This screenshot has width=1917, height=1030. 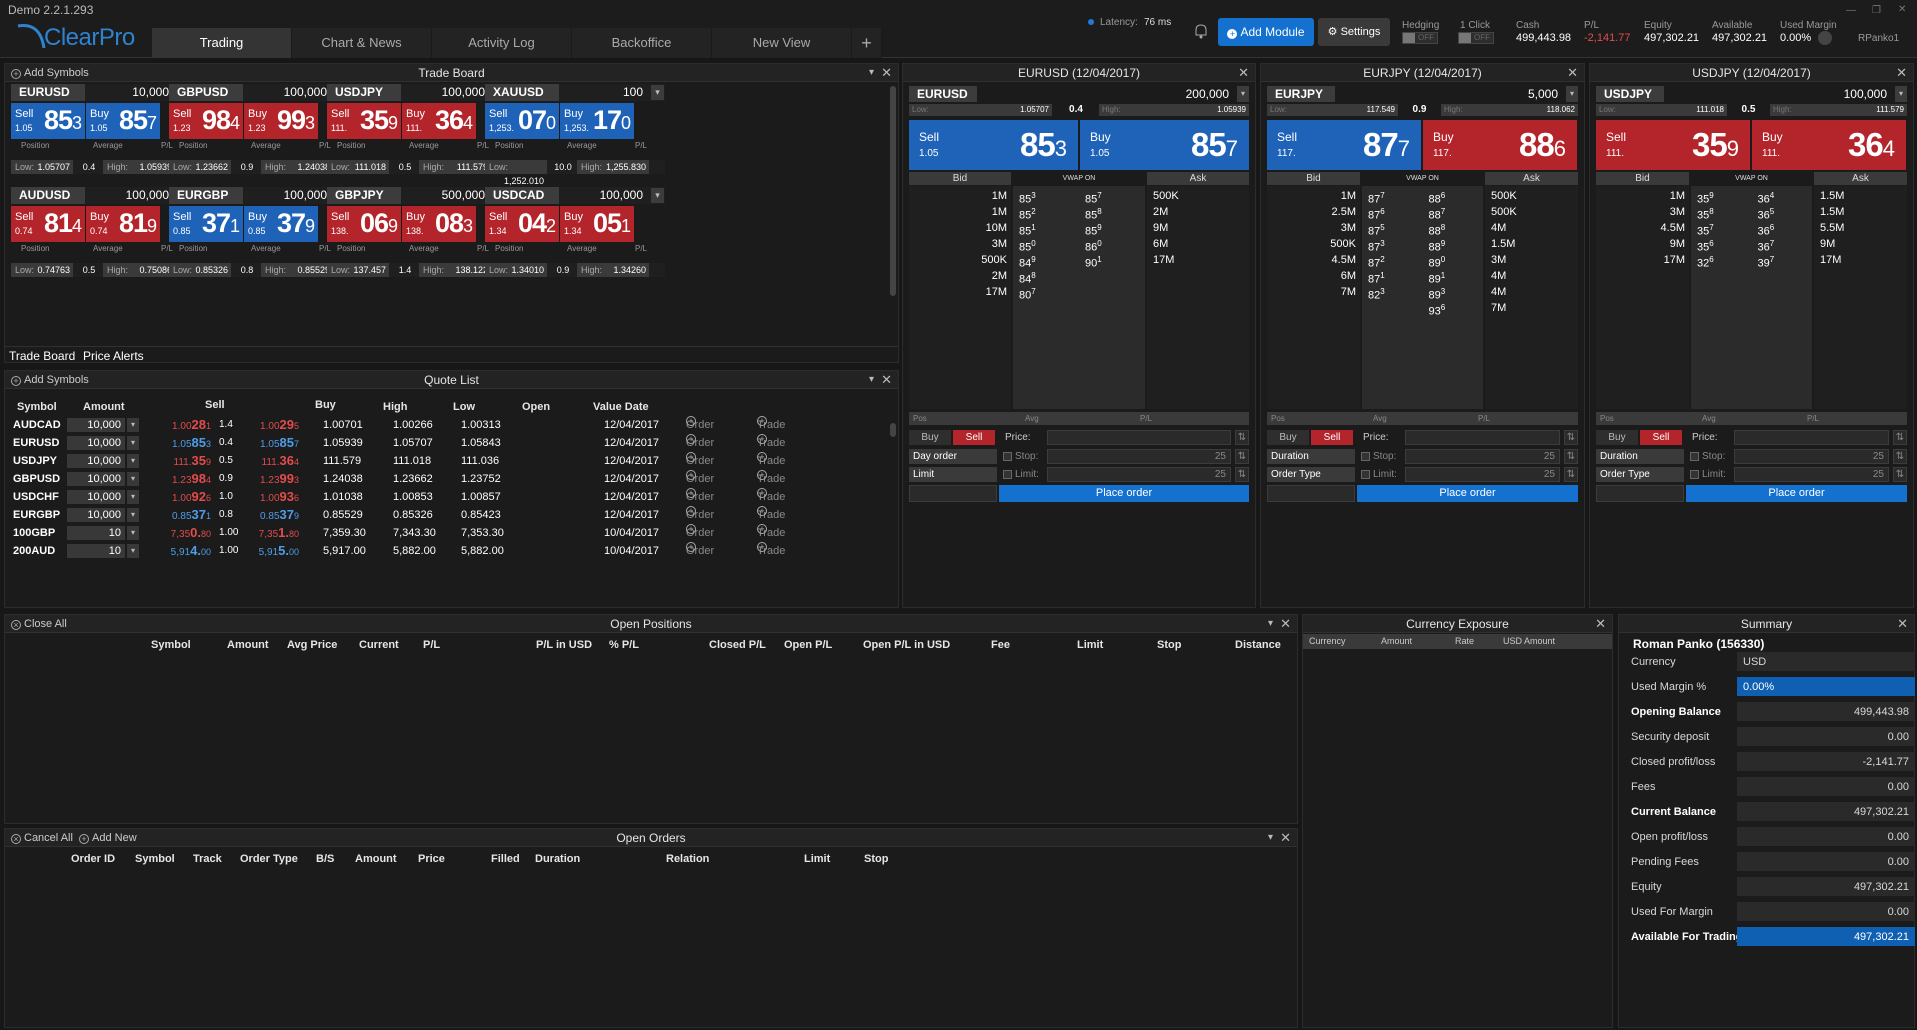 I want to click on buy-cell: 0.85379, so click(x=274, y=516).